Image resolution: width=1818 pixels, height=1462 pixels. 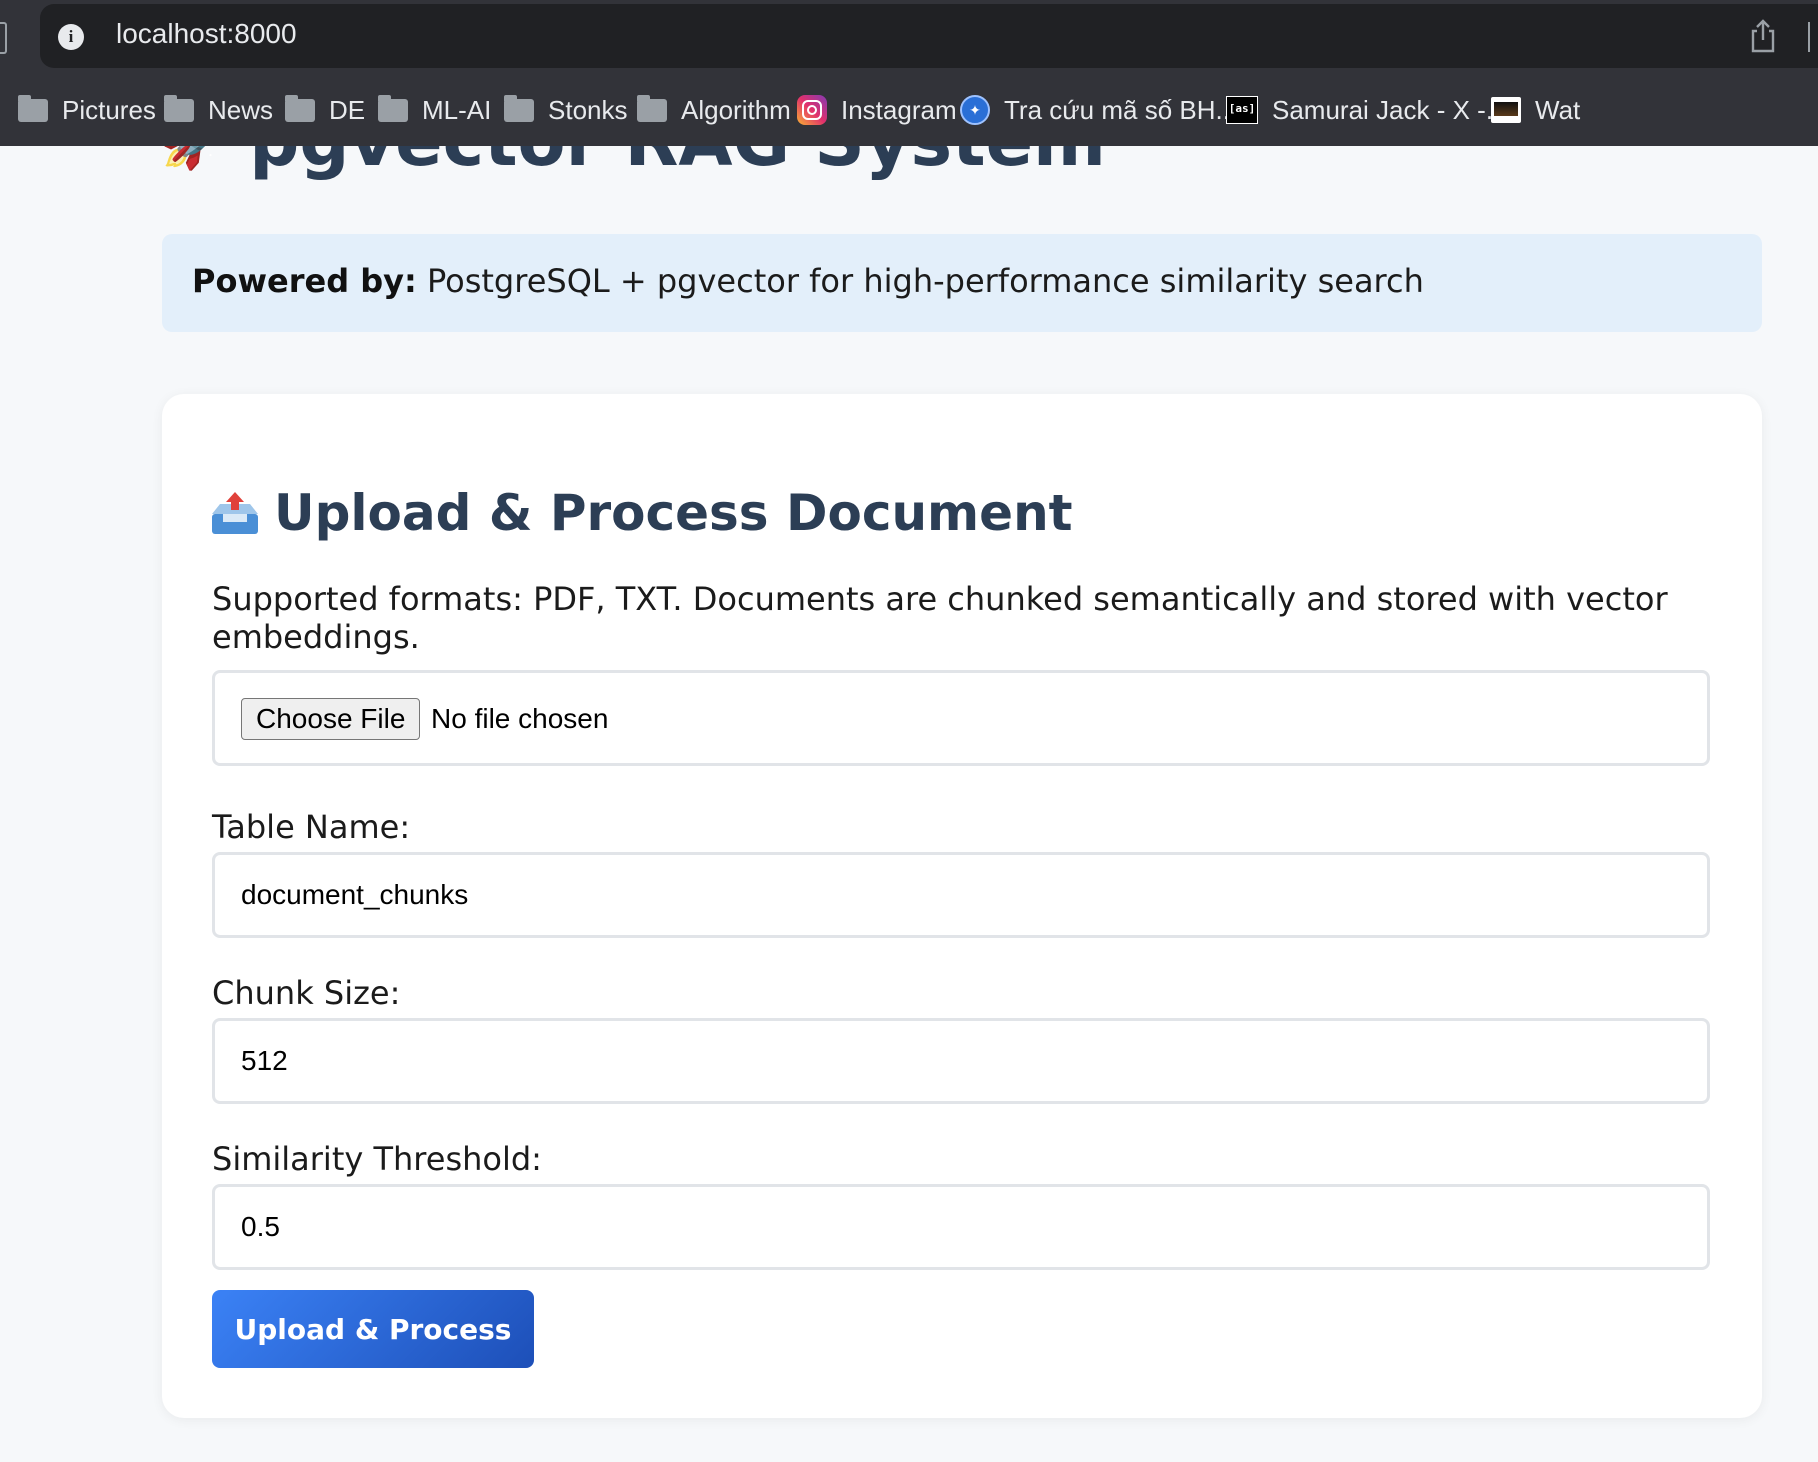 I want to click on table-name-label: Table Name:, so click(x=311, y=827).